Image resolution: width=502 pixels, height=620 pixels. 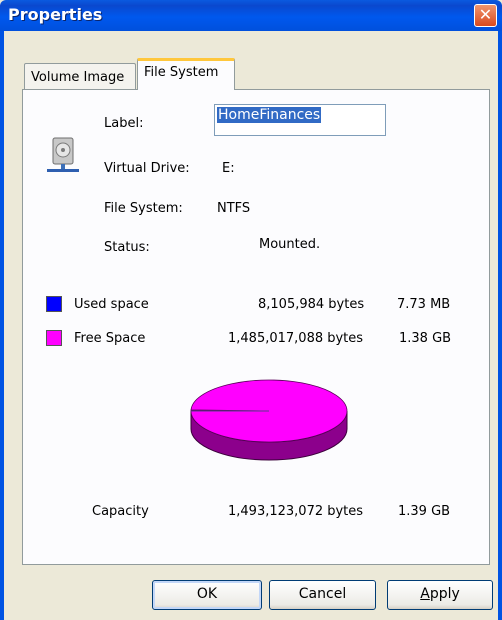 I want to click on tab-file-system: File System, so click(x=186, y=74).